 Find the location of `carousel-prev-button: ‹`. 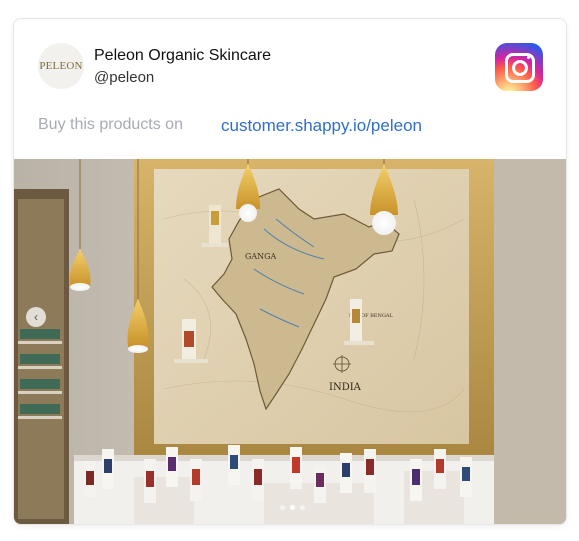

carousel-prev-button: ‹ is located at coordinates (36, 317).